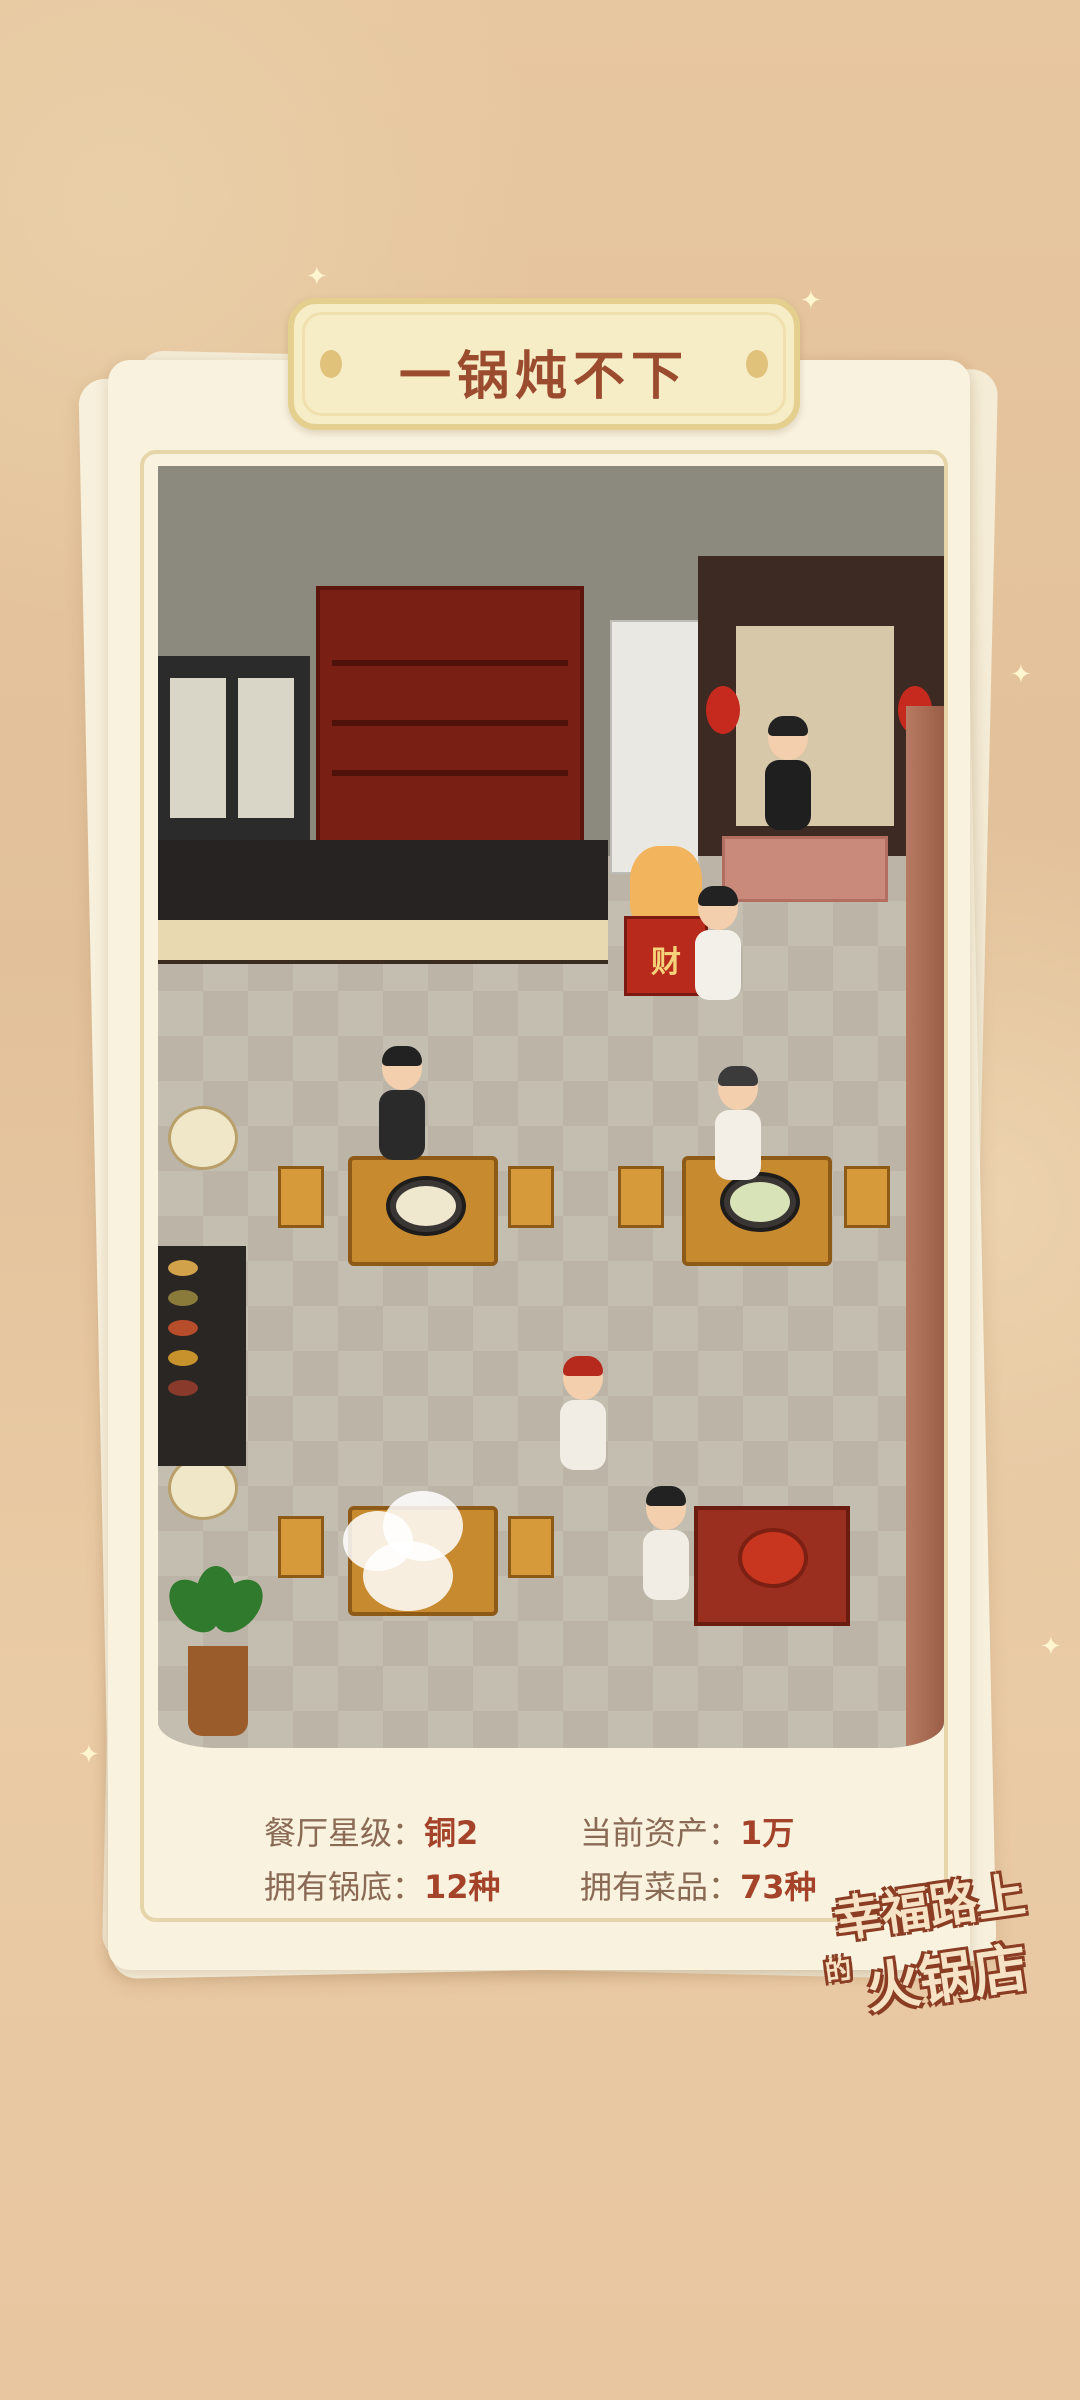 This screenshot has width=1080, height=2400. I want to click on owned-bases: 拥有锅底：12种, so click(382, 1885).